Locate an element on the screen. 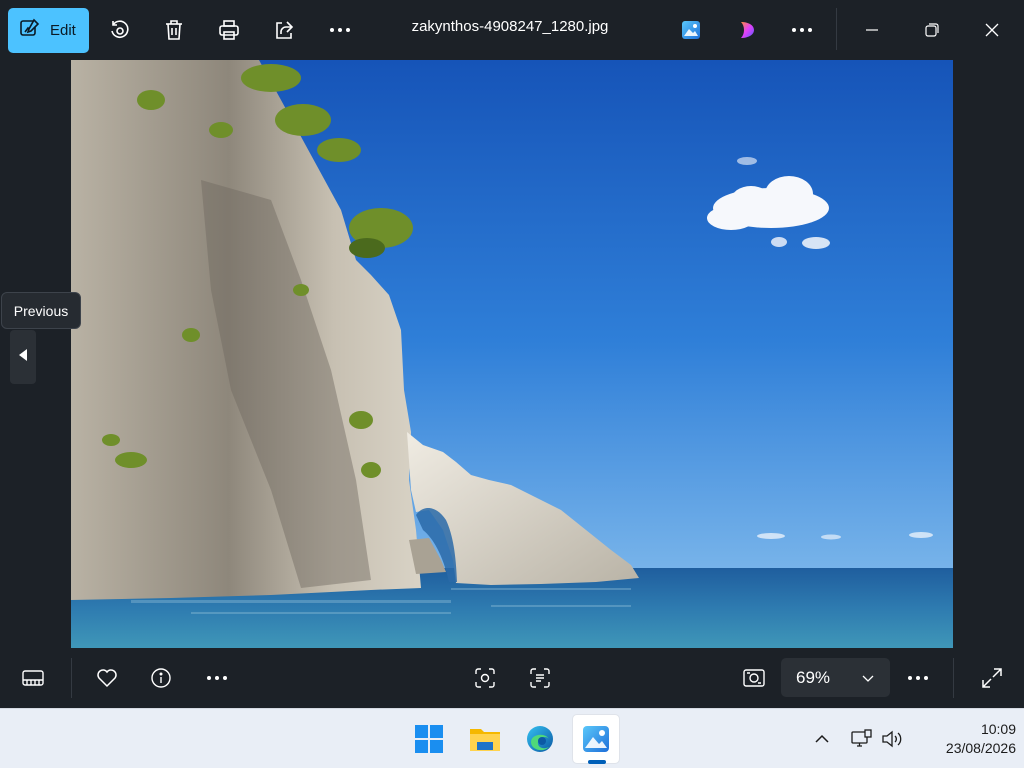 This screenshot has height=768, width=1024. taskbar: 10:09 23/08/2026 is located at coordinates (512, 738).